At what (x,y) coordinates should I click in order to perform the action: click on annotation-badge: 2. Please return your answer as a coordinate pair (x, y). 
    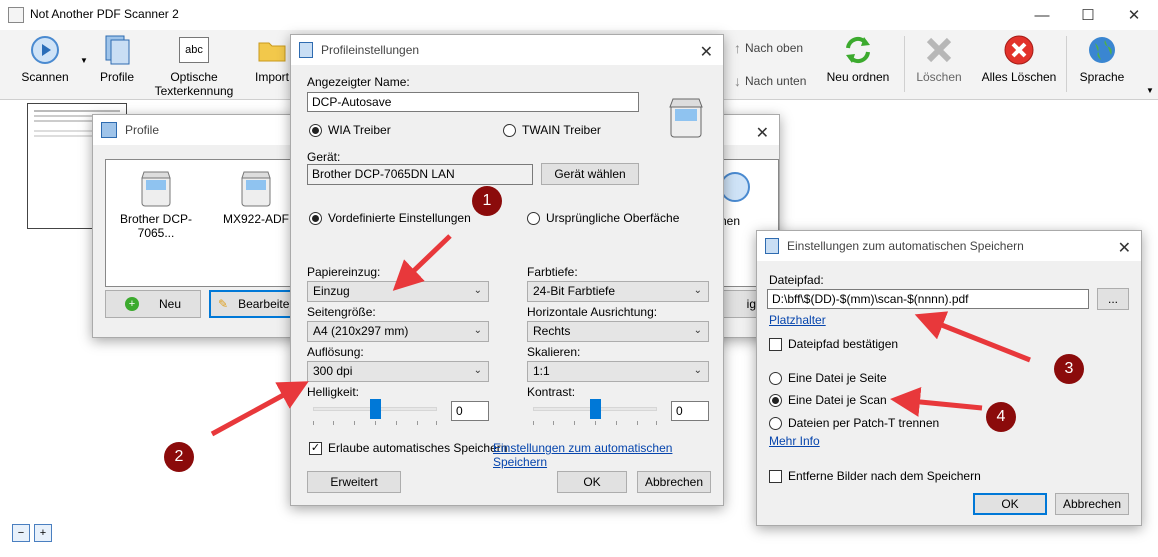
    Looking at the image, I should click on (179, 457).